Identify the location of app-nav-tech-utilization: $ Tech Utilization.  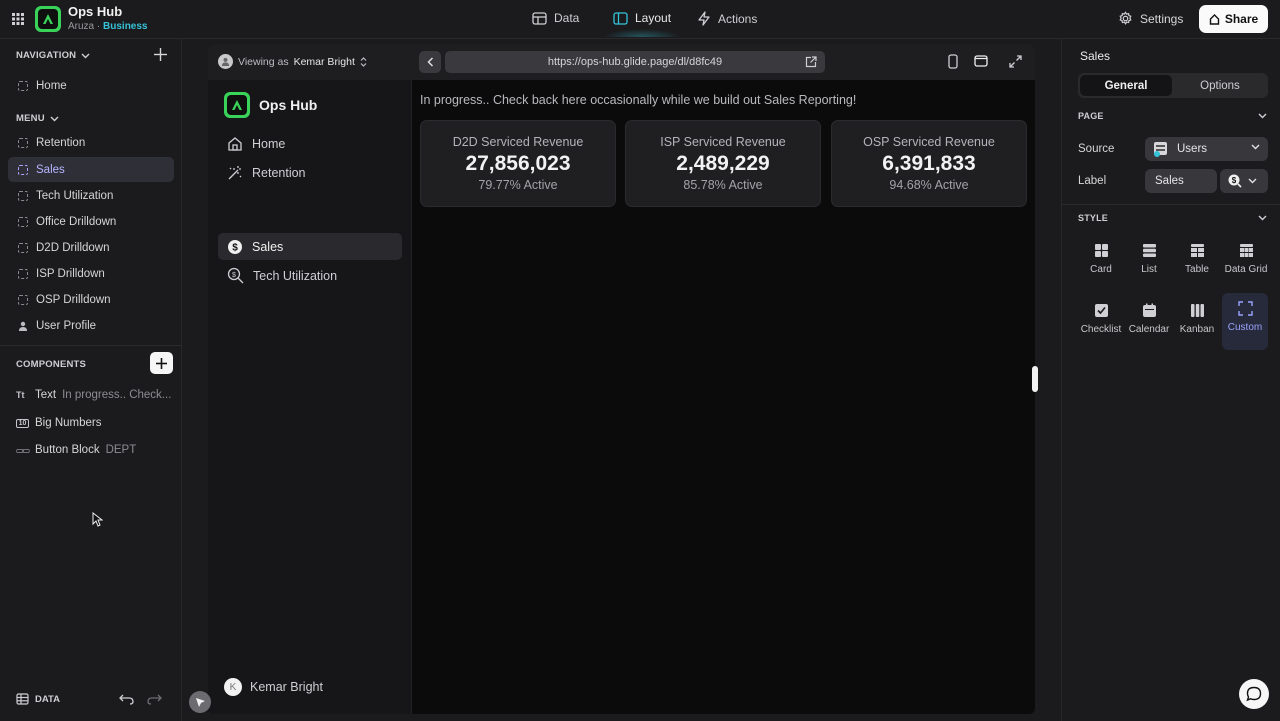
(310, 275).